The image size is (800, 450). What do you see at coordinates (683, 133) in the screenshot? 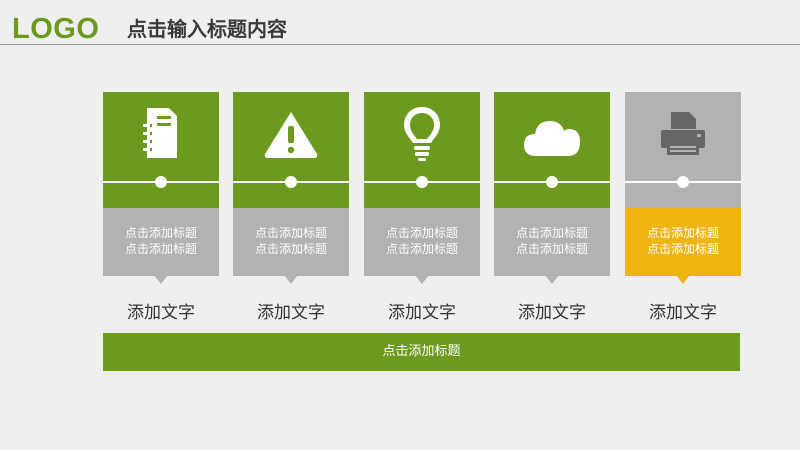
I see `printer-icon` at bounding box center [683, 133].